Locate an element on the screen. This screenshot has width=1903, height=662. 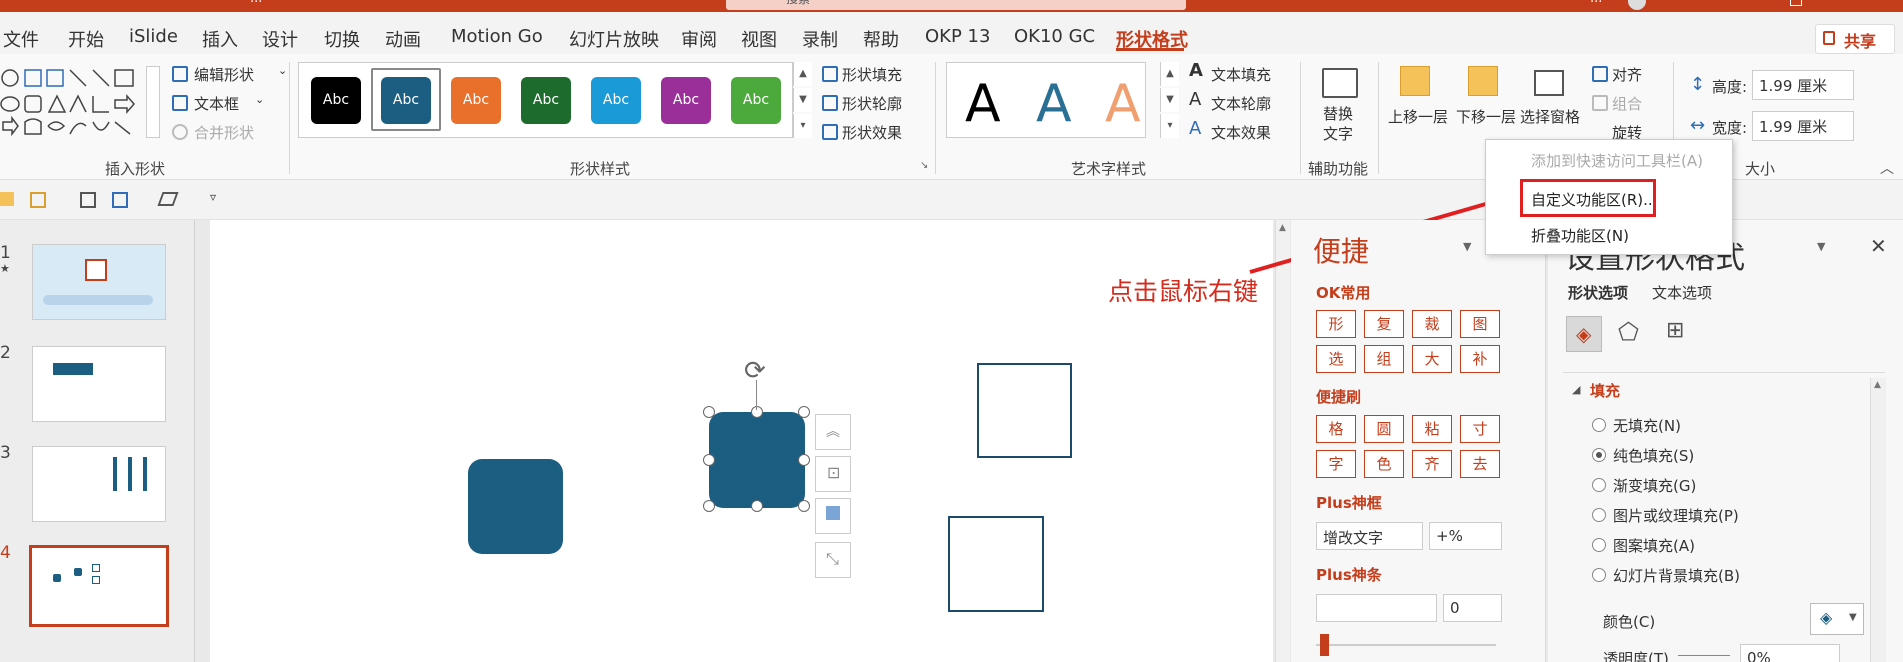
edit-shape-button: 编辑形状 is located at coordinates (224, 74).